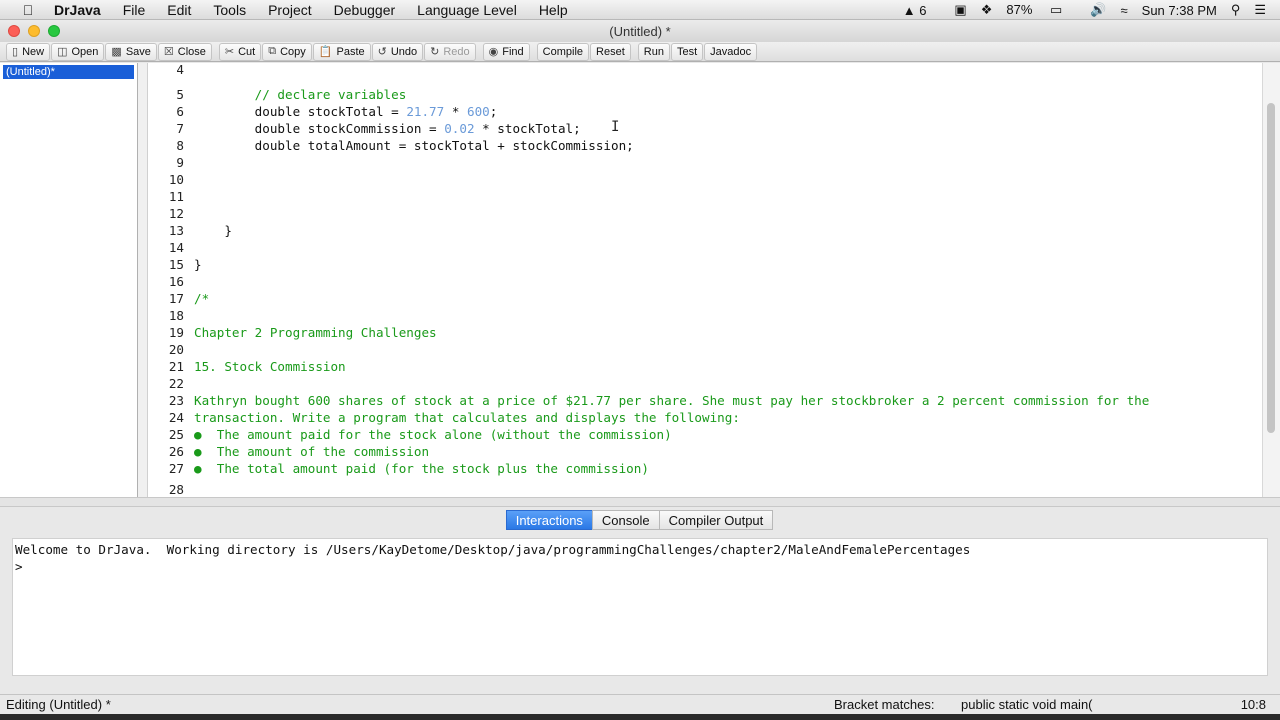 The image size is (1280, 720). What do you see at coordinates (653, 51) in the screenshot?
I see `run-button: Run` at bounding box center [653, 51].